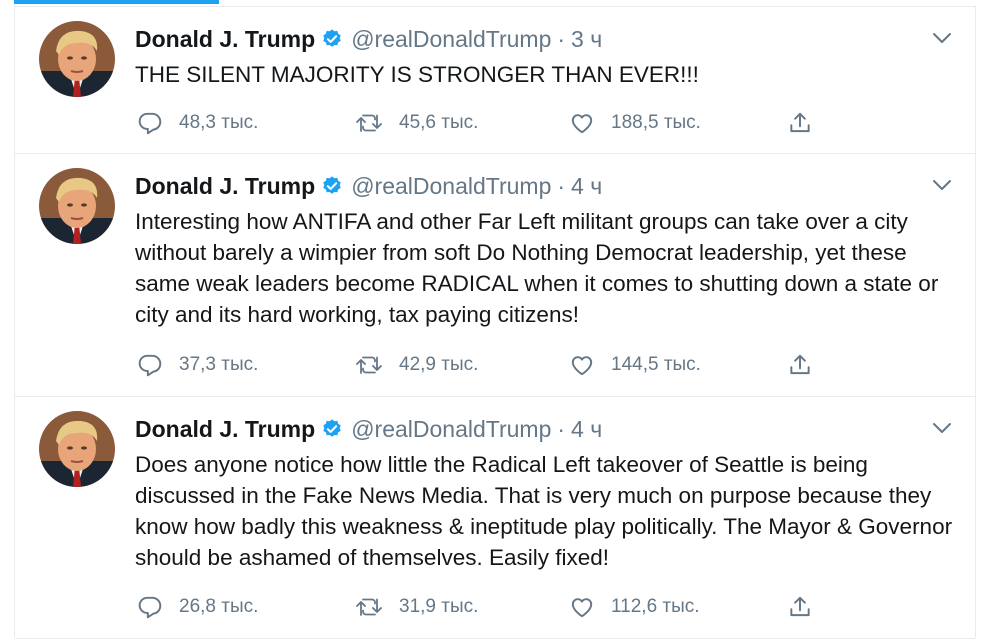 The image size is (1000, 642). I want to click on reply-button: 48,3 тыс., so click(197, 123).